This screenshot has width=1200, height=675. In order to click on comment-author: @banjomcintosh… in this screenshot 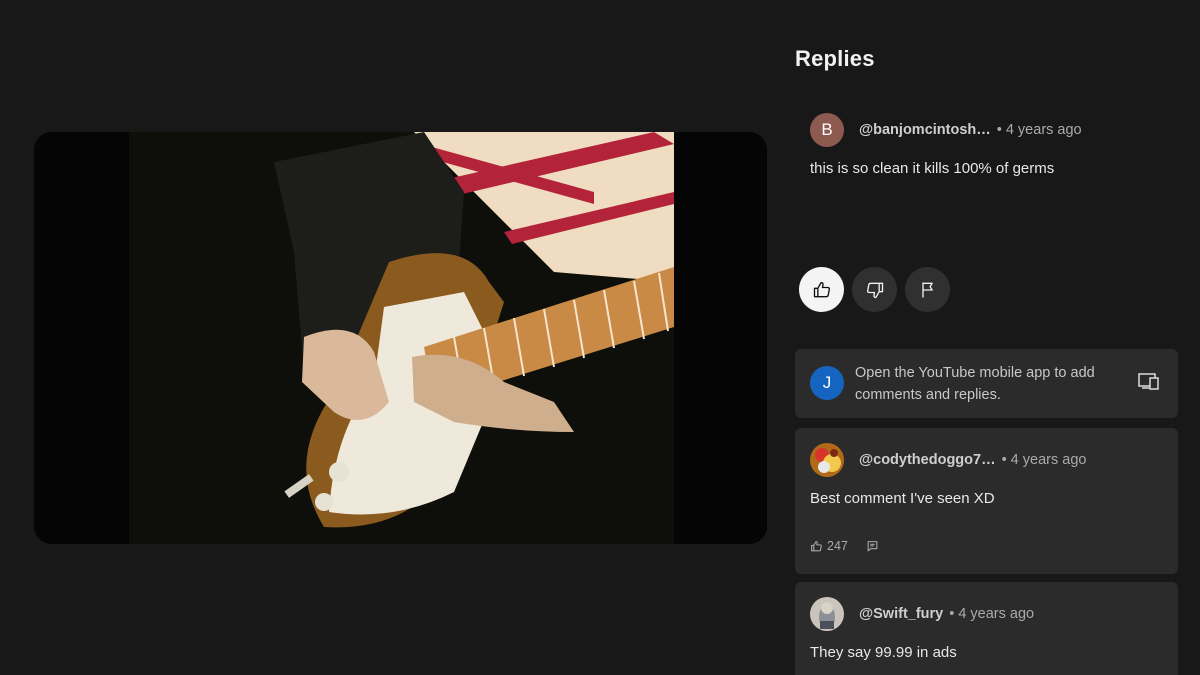, I will do `click(925, 130)`.